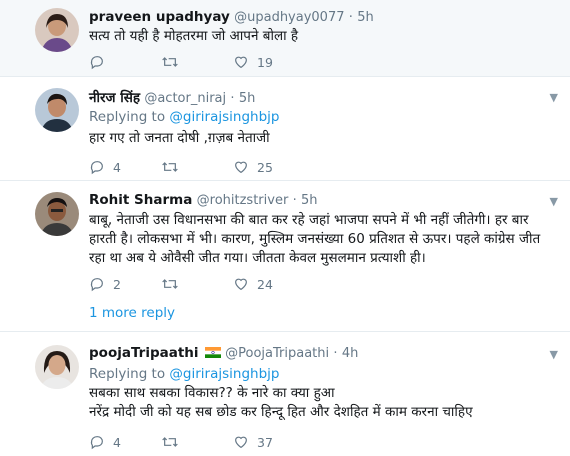 This screenshot has width=570, height=456. Describe the element at coordinates (277, 353) in the screenshot. I see `user-handle: @PoojaTripaathi` at that location.